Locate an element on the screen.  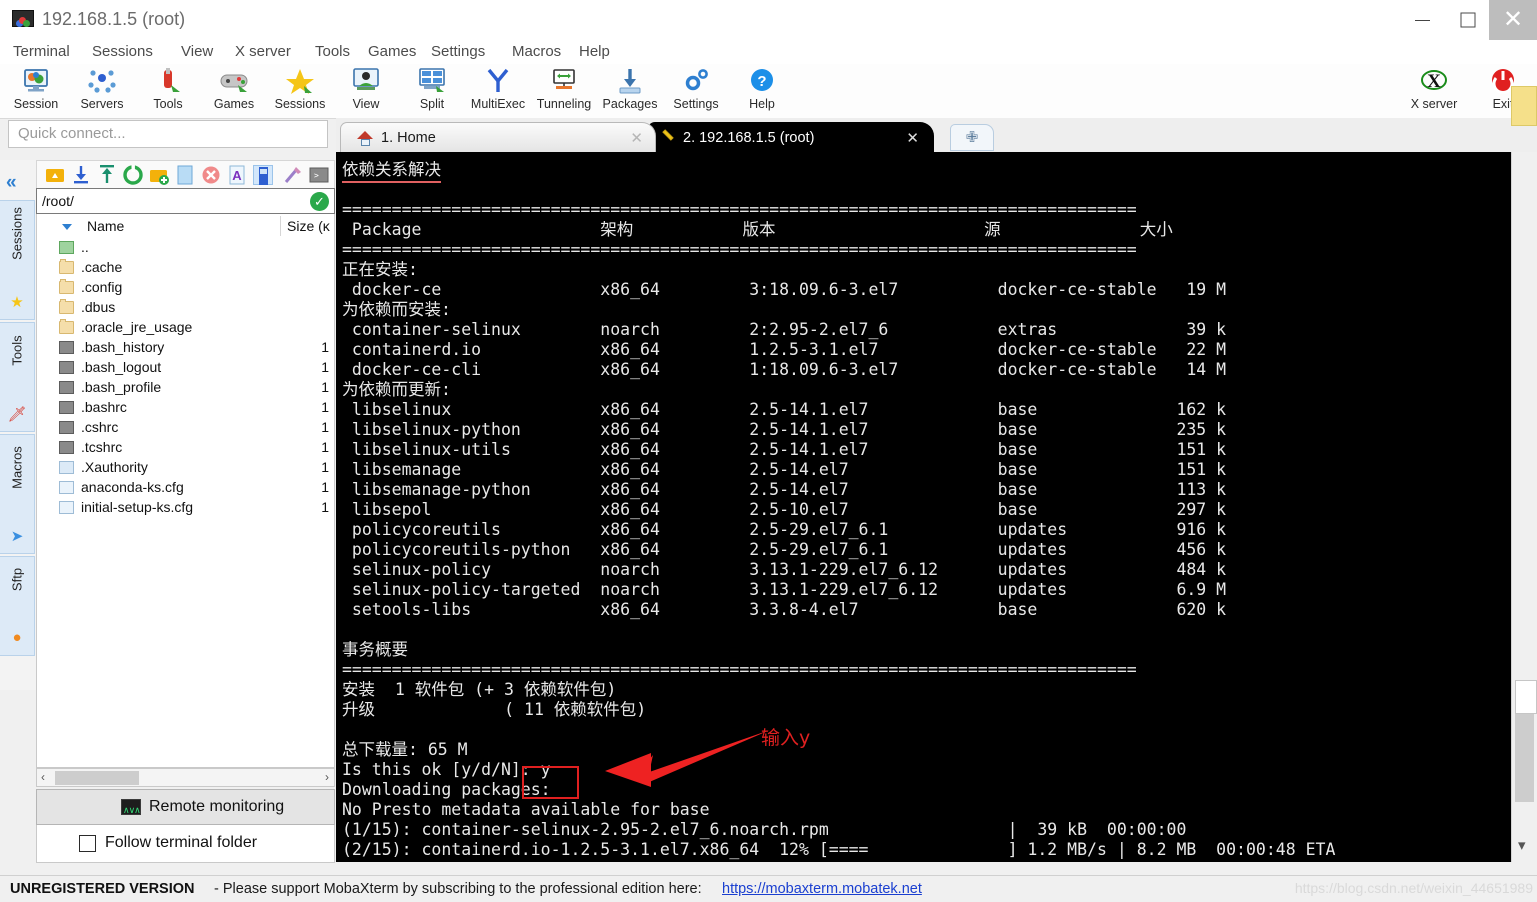
toolbar-button-multiexec: MultiExec is located at coordinates (498, 89).